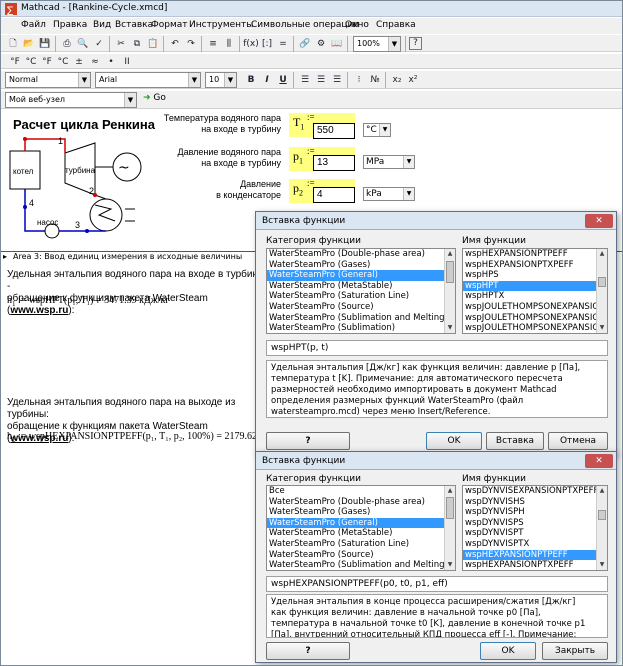  I want to click on print-preview-icon: 🔍, so click(83, 44).